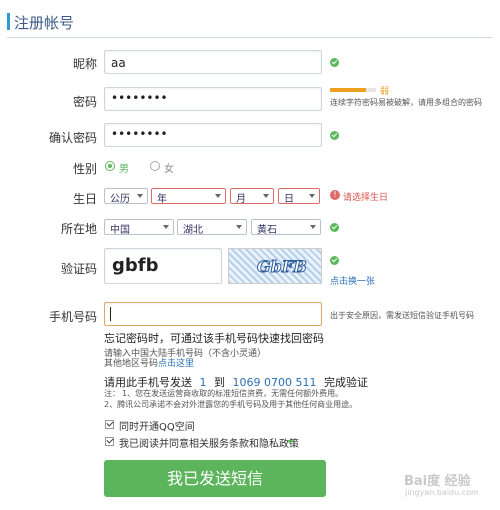 This screenshot has width=500, height=510. Describe the element at coordinates (109, 441) in the screenshot. I see `agreement-checkbox` at that location.